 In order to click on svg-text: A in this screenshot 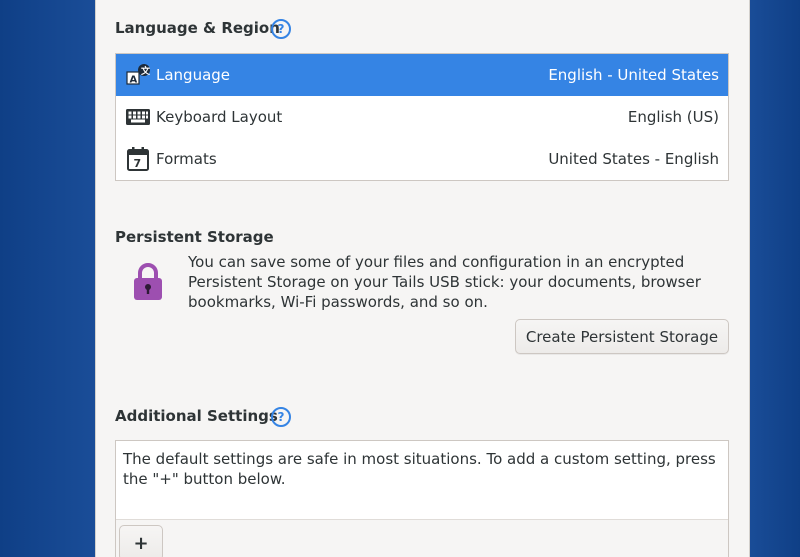, I will do `click(134, 80)`.